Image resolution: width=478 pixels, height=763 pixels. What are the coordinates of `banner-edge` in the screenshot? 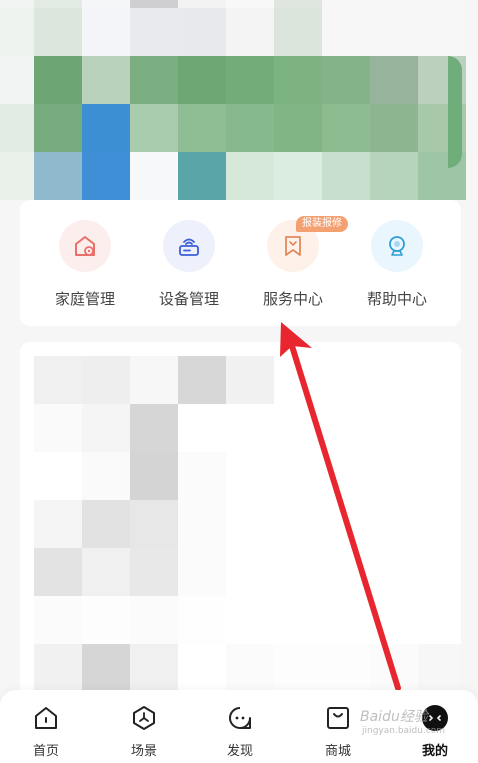 It's located at (455, 112).